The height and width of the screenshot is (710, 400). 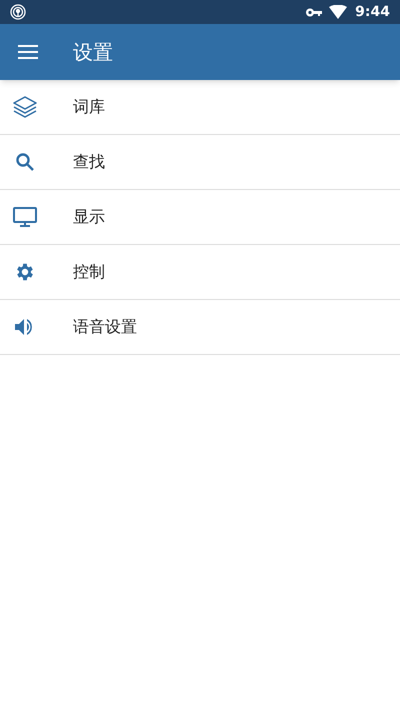 I want to click on menu-item: 语音设置, so click(x=200, y=327).